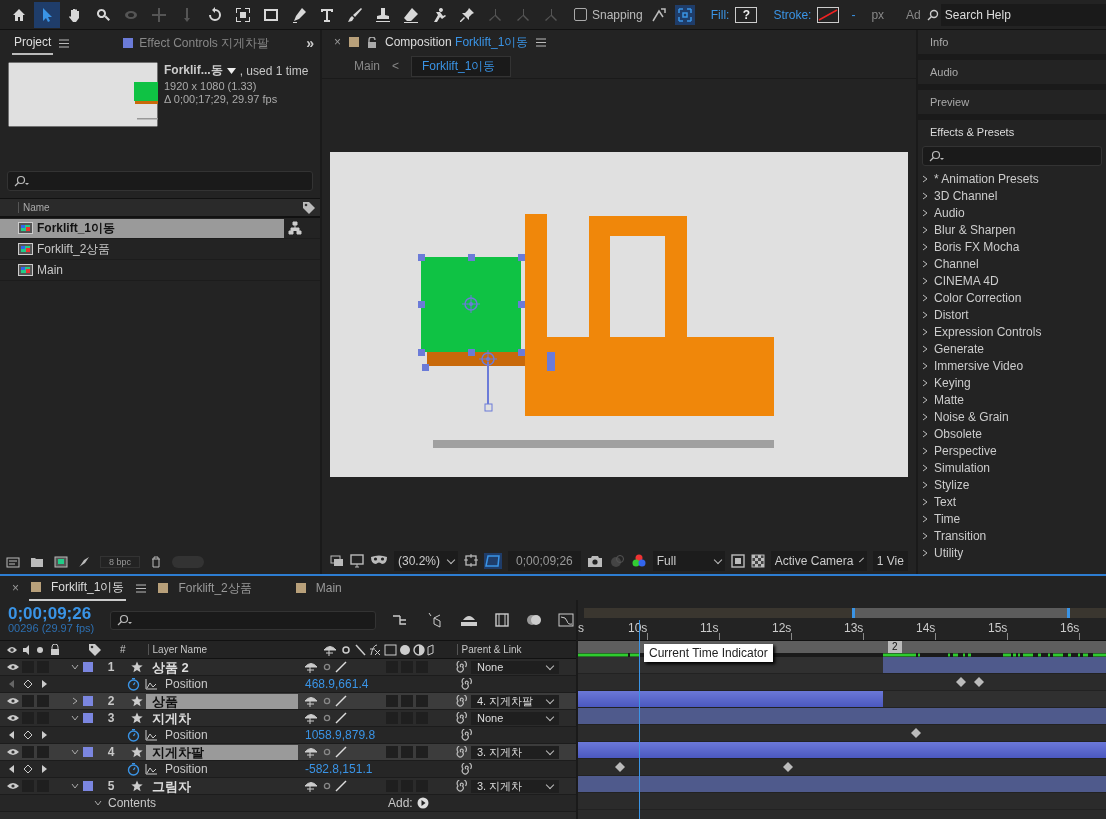 The width and height of the screenshot is (1106, 819). Describe the element at coordinates (1014, 450) in the screenshot. I see `effect-category: Perspective` at that location.